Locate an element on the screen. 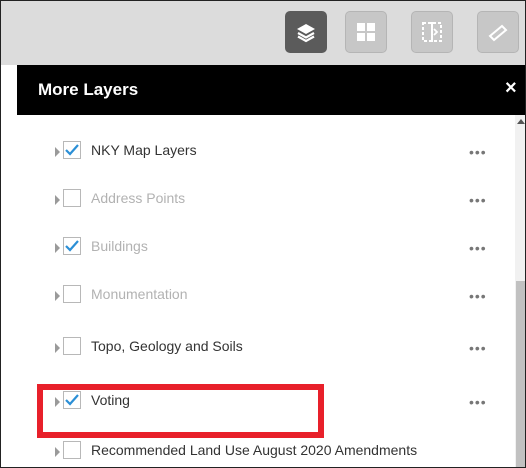 This screenshot has width=526, height=468. scrollbar is located at coordinates (520, 291).